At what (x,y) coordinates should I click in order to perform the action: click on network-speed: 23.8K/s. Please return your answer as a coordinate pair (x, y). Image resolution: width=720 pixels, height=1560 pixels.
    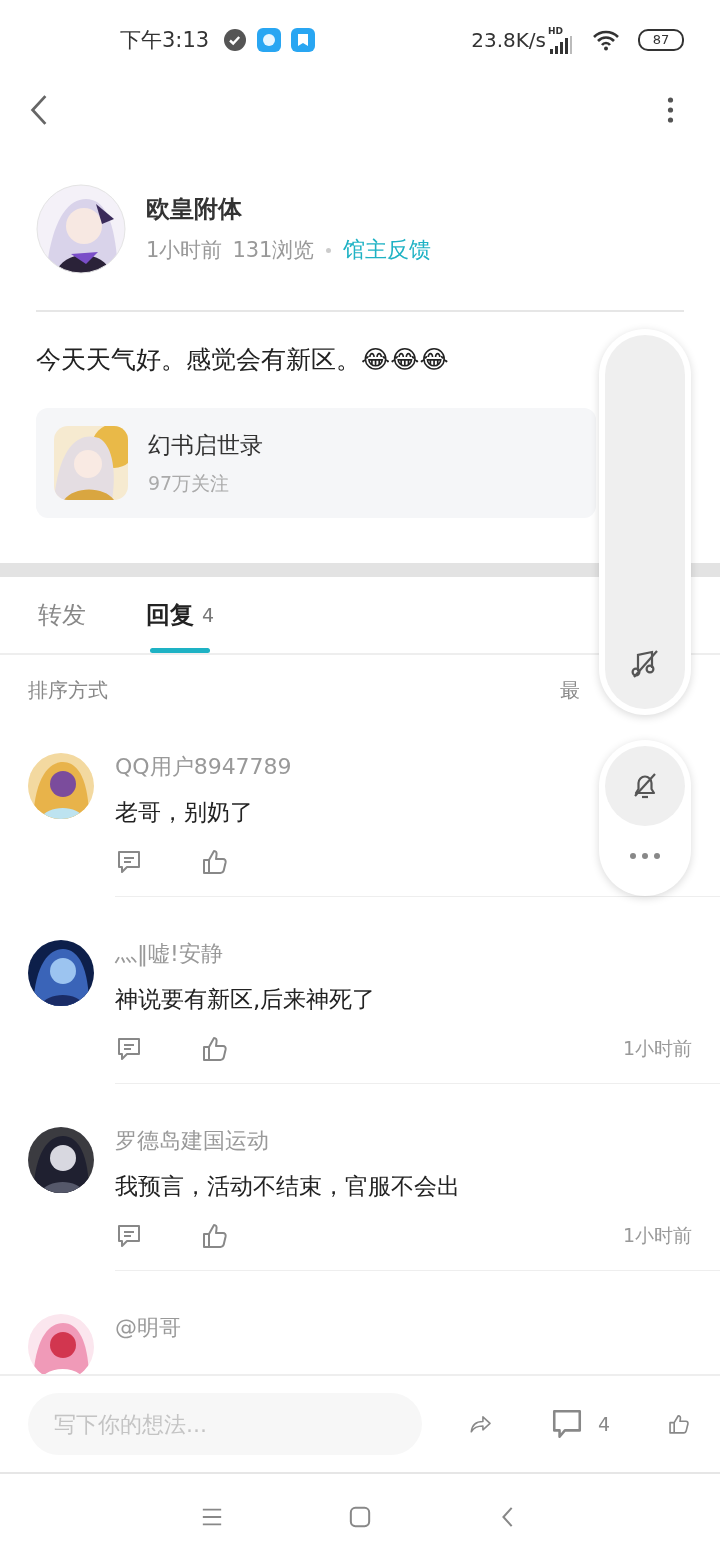
    Looking at the image, I should click on (508, 40).